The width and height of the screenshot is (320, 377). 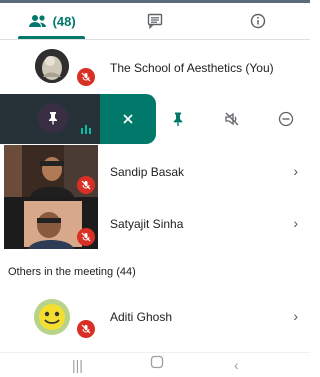 I want to click on tab-people: (48), so click(x=51, y=21).